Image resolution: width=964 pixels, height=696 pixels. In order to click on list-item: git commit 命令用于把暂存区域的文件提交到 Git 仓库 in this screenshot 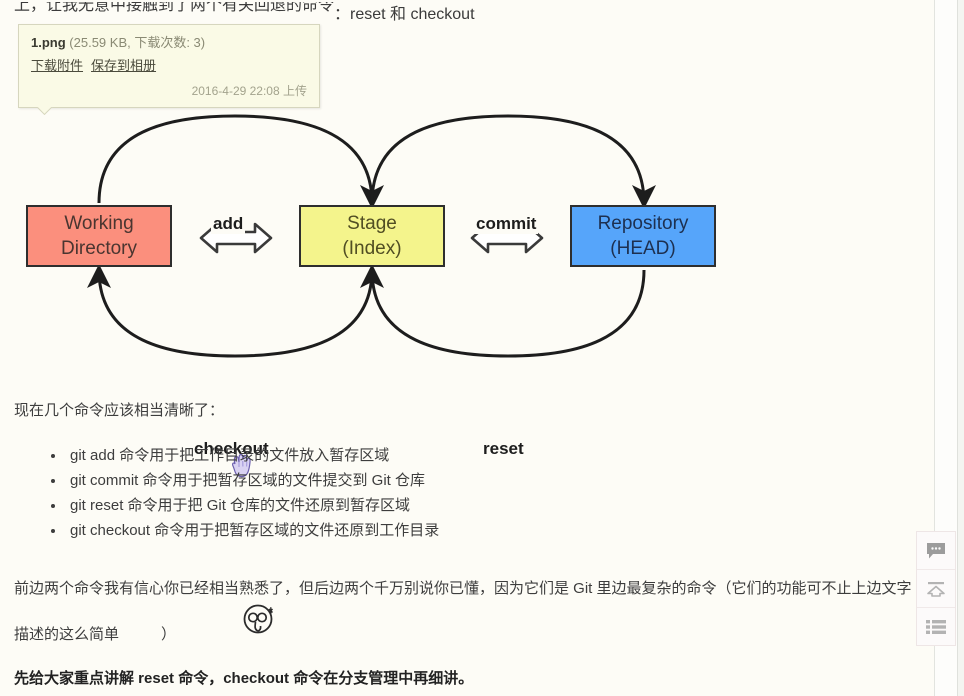, I will do `click(252, 480)`.